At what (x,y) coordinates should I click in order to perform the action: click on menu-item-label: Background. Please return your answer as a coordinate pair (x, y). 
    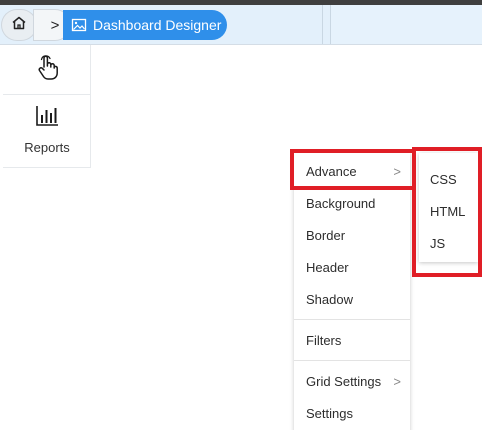
    Looking at the image, I should click on (341, 203).